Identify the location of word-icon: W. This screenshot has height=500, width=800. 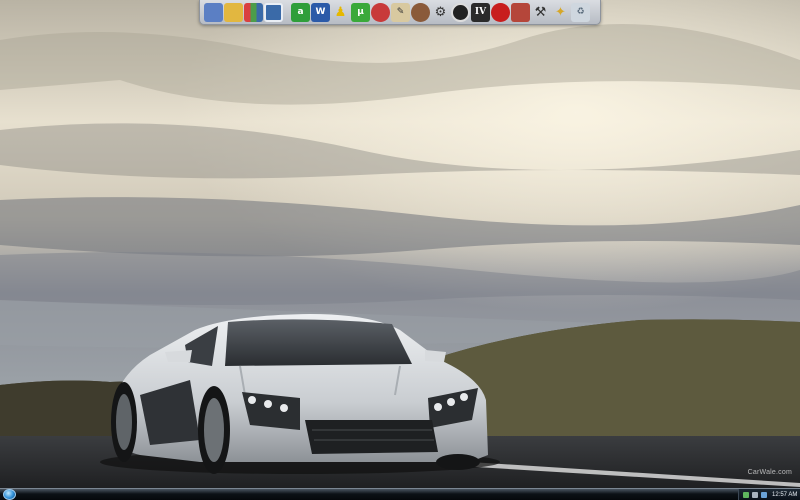
(320, 12).